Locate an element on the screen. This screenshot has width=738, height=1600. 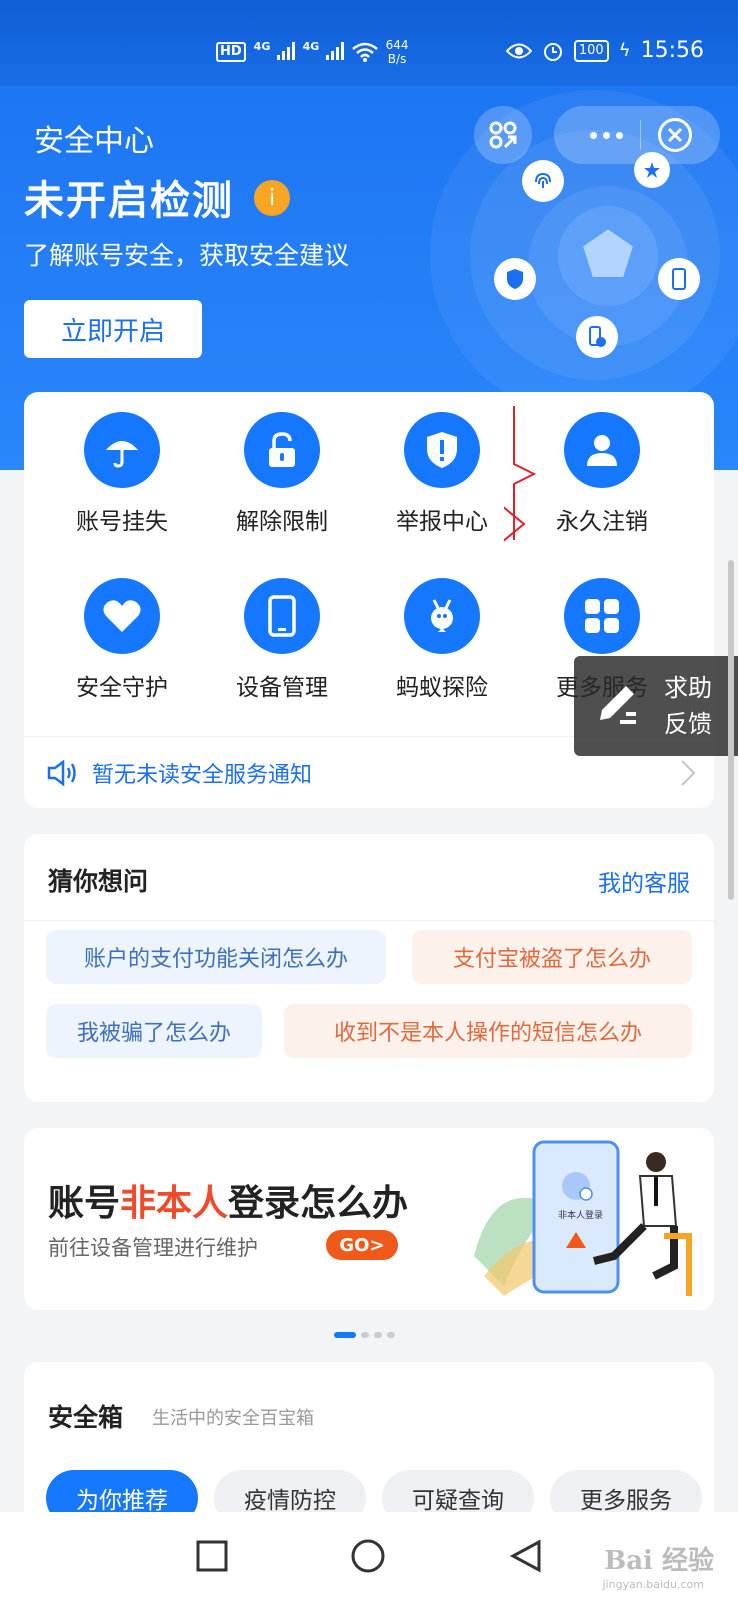
speed-value: 644 is located at coordinates (397, 45).